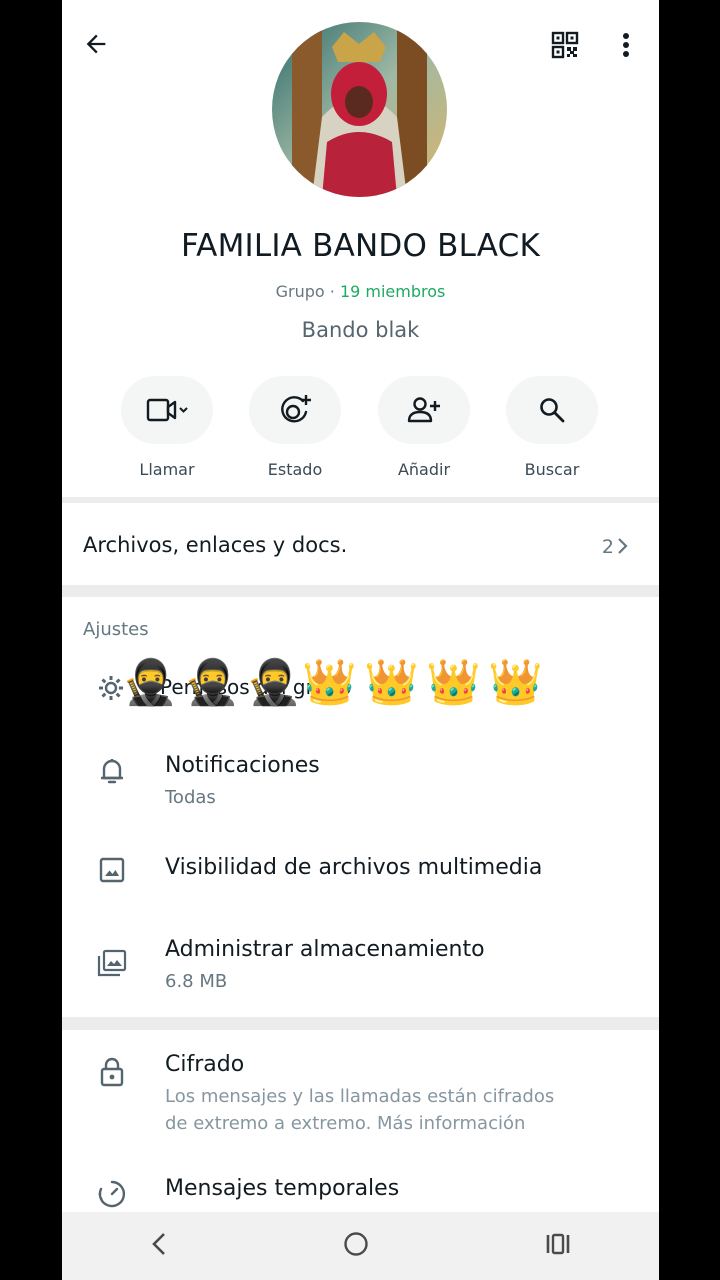  Describe the element at coordinates (273, 682) in the screenshot. I see `ninja-emoji-3: 🥷` at that location.